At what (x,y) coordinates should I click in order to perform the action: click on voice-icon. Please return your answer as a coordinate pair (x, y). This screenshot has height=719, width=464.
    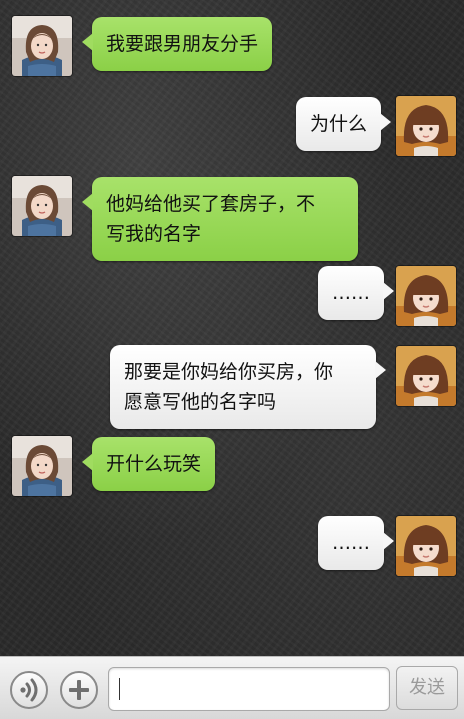
    Looking at the image, I should click on (29, 690).